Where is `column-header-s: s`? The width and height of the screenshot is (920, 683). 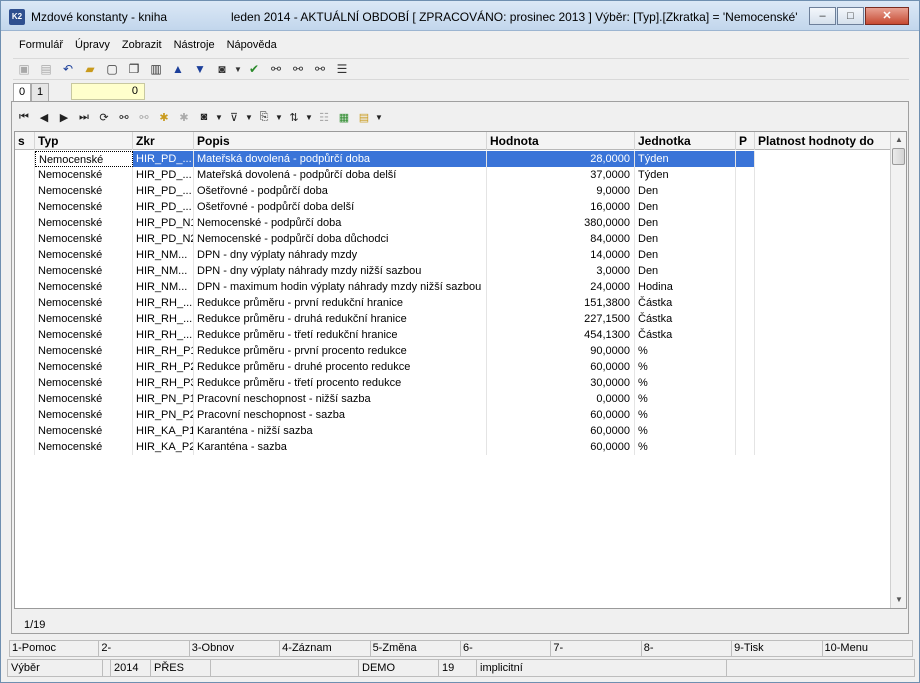
column-header-s: s is located at coordinates (25, 141).